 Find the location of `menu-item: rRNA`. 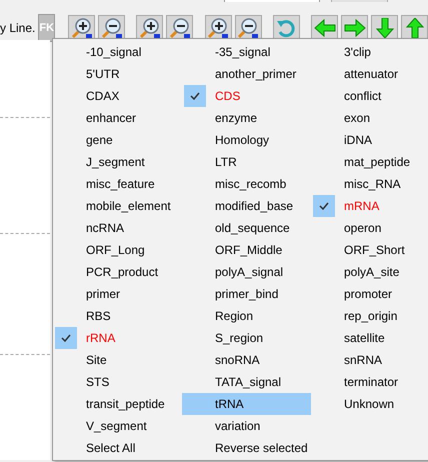

menu-item: rRNA is located at coordinates (117, 338).